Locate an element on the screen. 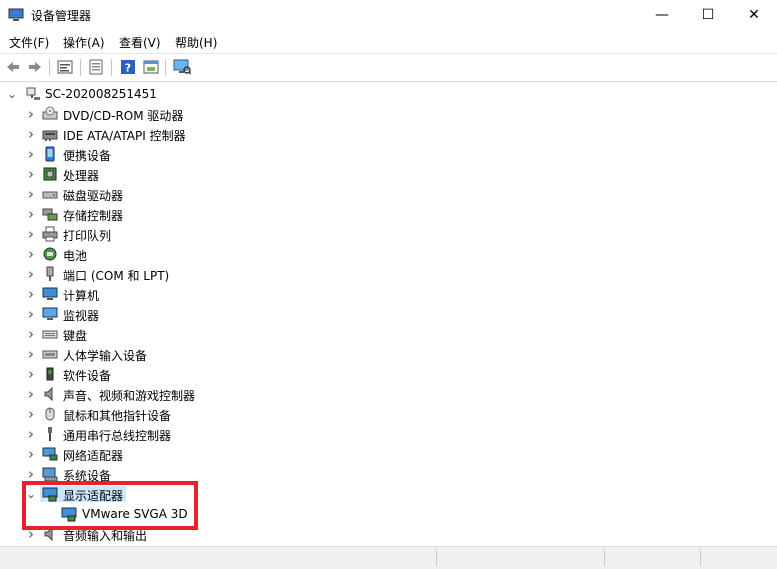  update-driver-button is located at coordinates (96, 67).